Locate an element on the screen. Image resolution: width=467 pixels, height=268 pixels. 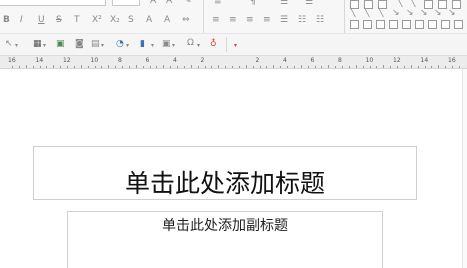
subtitle-placeholder: 单击此处添加副标题 is located at coordinates (225, 239).